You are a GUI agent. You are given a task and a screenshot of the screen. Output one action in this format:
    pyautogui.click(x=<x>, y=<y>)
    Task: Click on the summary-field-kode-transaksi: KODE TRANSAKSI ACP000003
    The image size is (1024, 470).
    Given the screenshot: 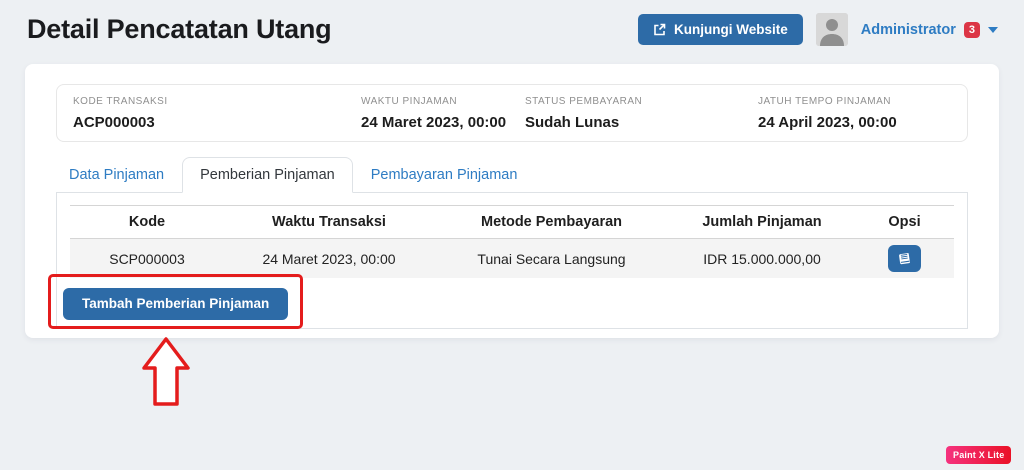 What is the action you would take?
    pyautogui.click(x=217, y=113)
    